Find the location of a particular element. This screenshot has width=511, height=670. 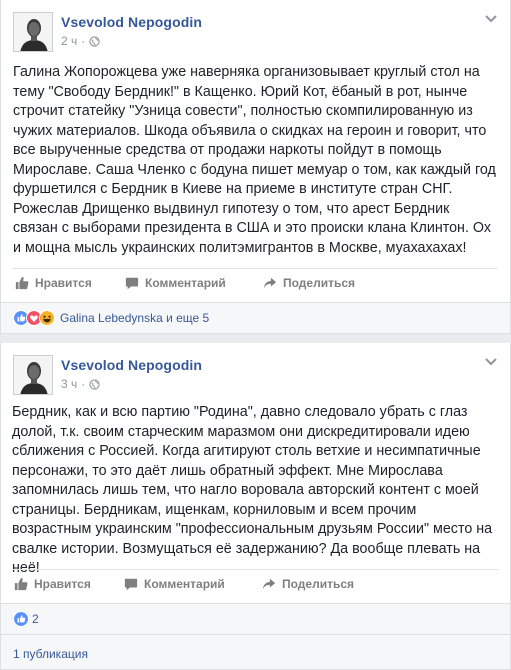

post-header: Vsevolod Nepogodin 2 ч · is located at coordinates (255, 29).